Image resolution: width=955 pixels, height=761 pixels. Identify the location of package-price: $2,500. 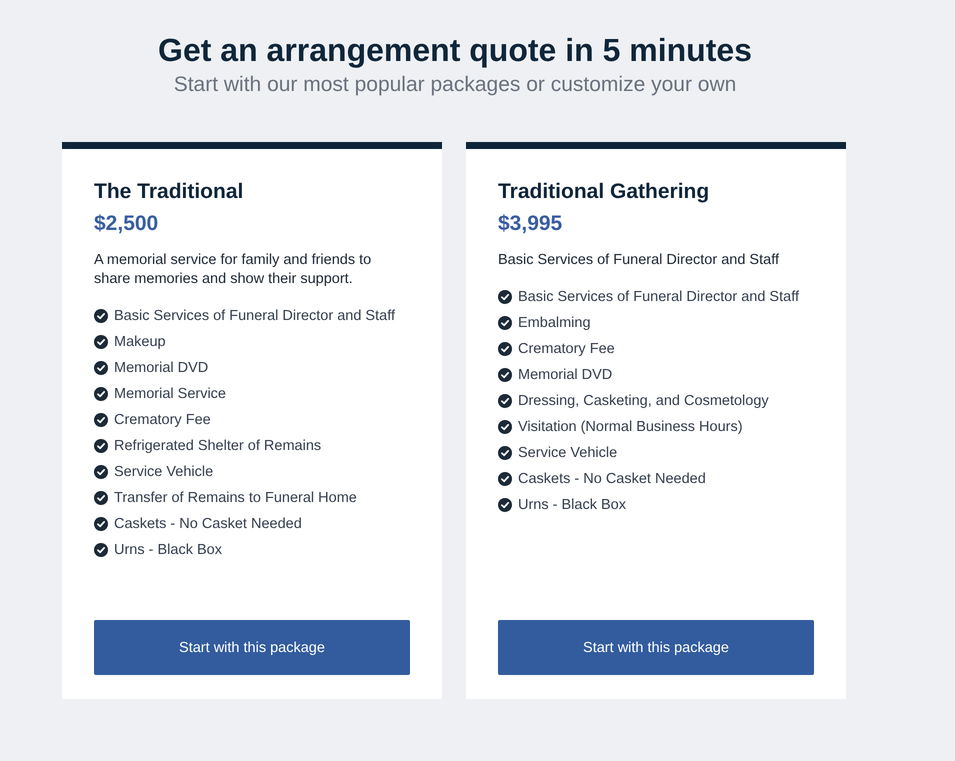
(127, 224).